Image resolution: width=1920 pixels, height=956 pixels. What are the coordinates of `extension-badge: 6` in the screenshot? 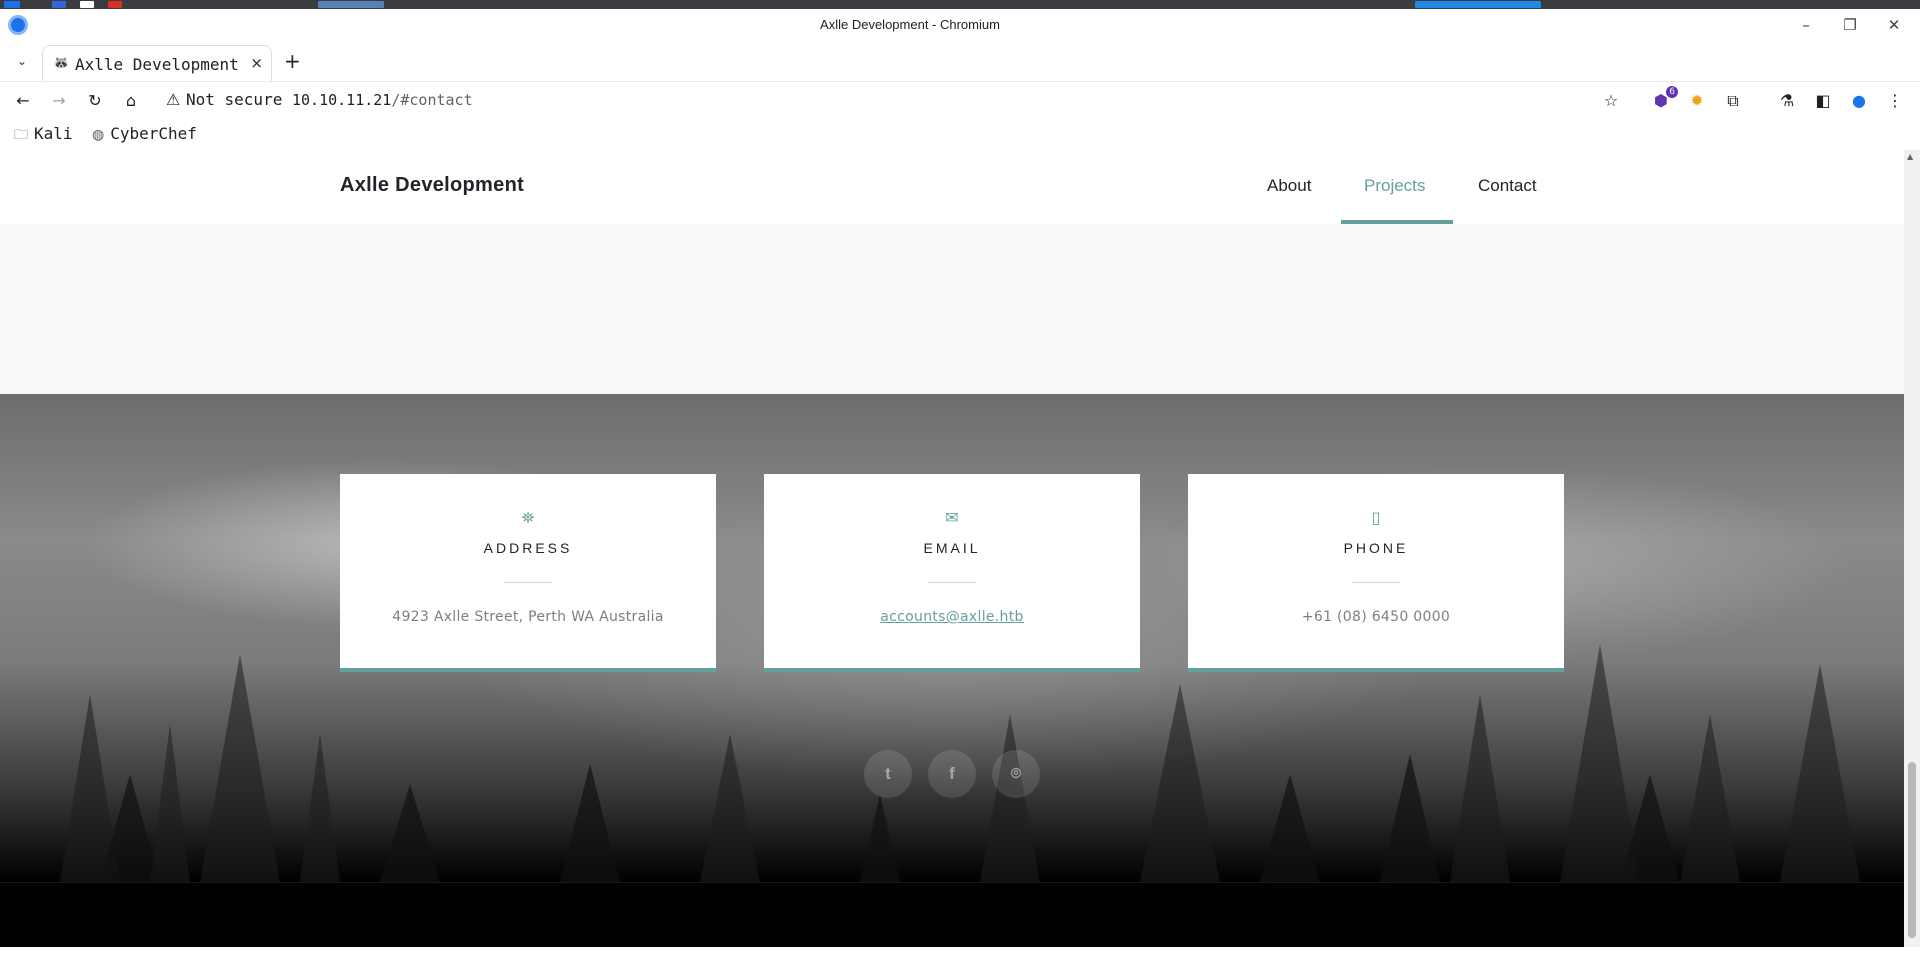 It's located at (1672, 92).